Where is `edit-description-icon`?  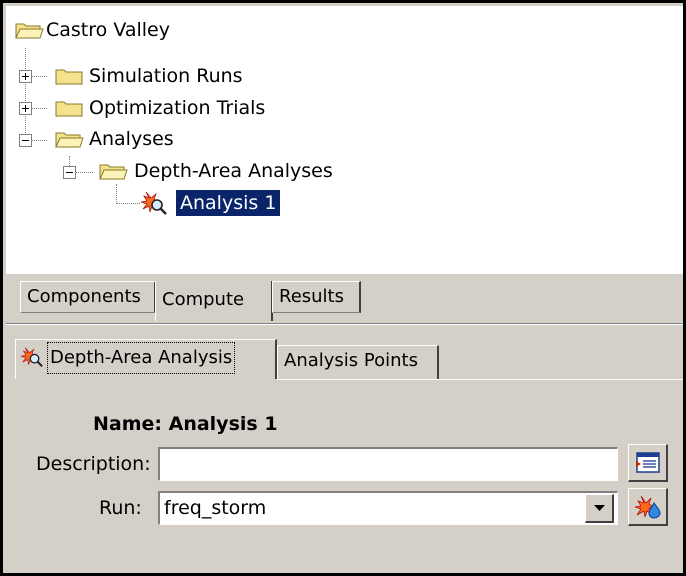
edit-description-icon is located at coordinates (647, 462).